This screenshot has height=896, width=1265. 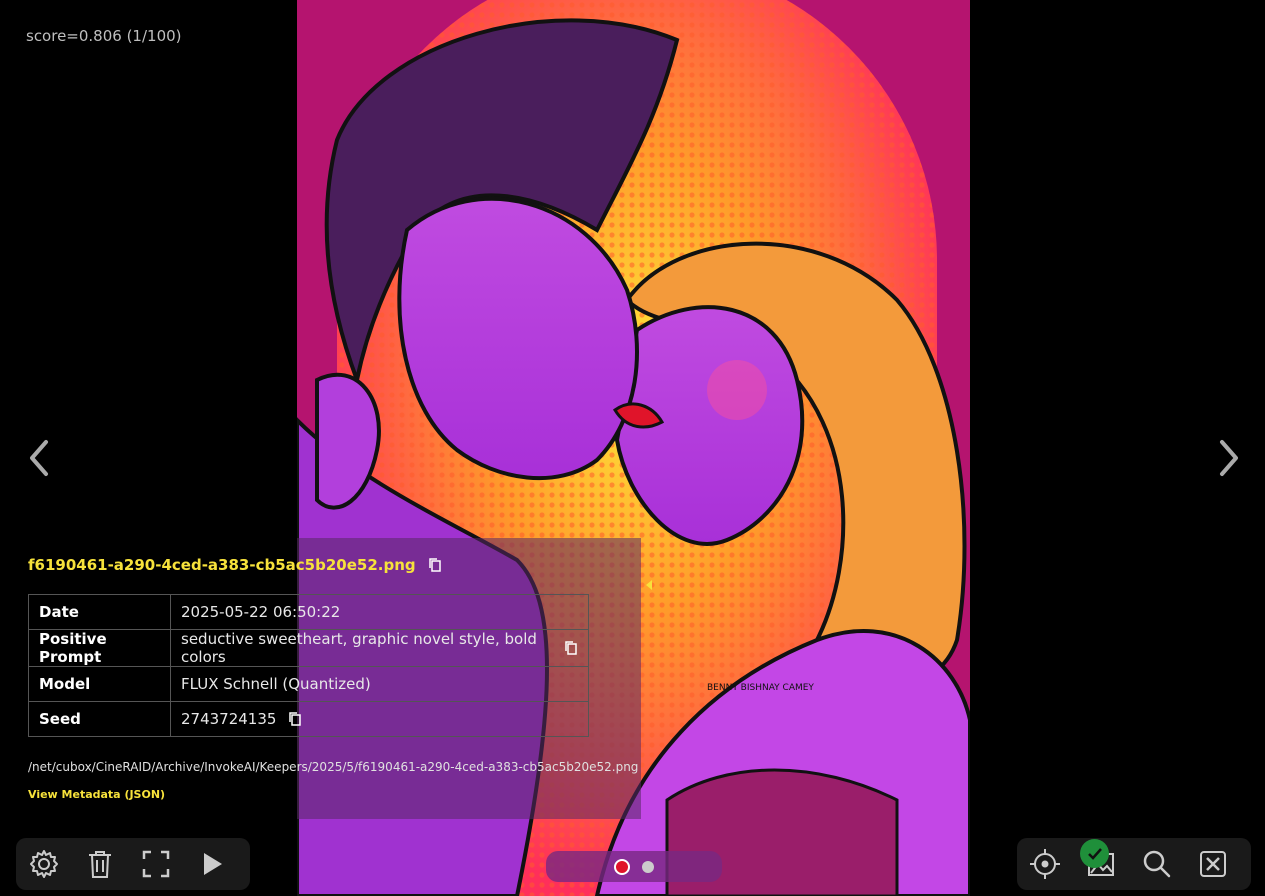 What do you see at coordinates (99, 719) in the screenshot?
I see `row-key: Seed` at bounding box center [99, 719].